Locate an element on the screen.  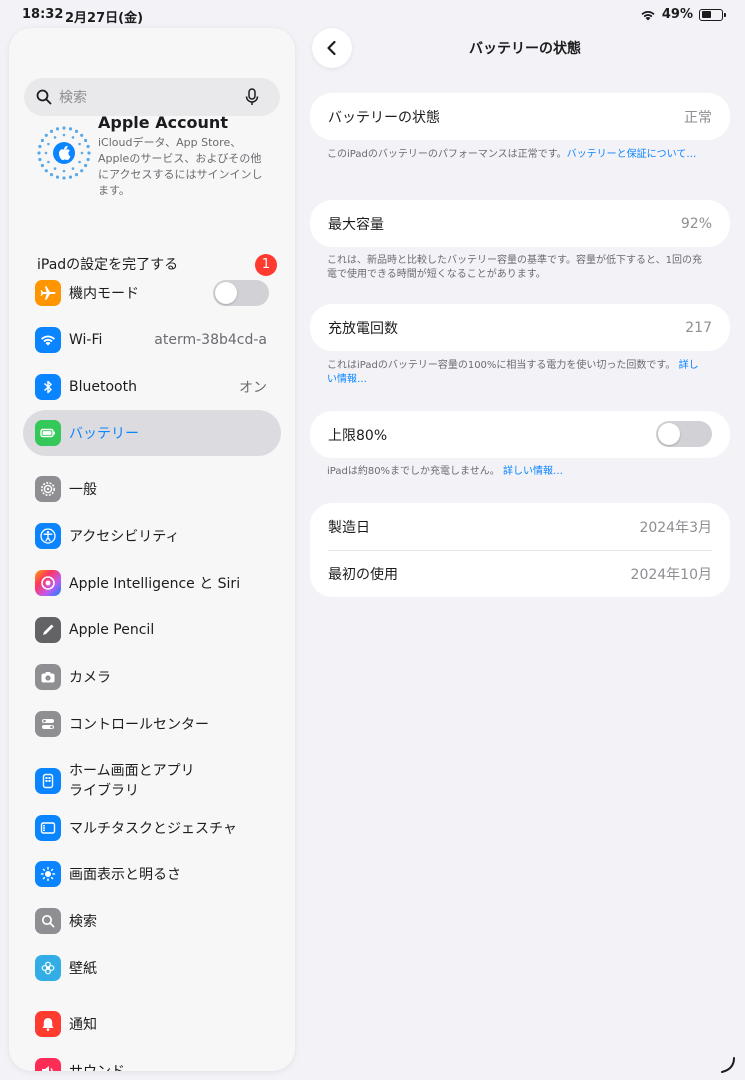
charge-limit-toggle is located at coordinates (684, 434).